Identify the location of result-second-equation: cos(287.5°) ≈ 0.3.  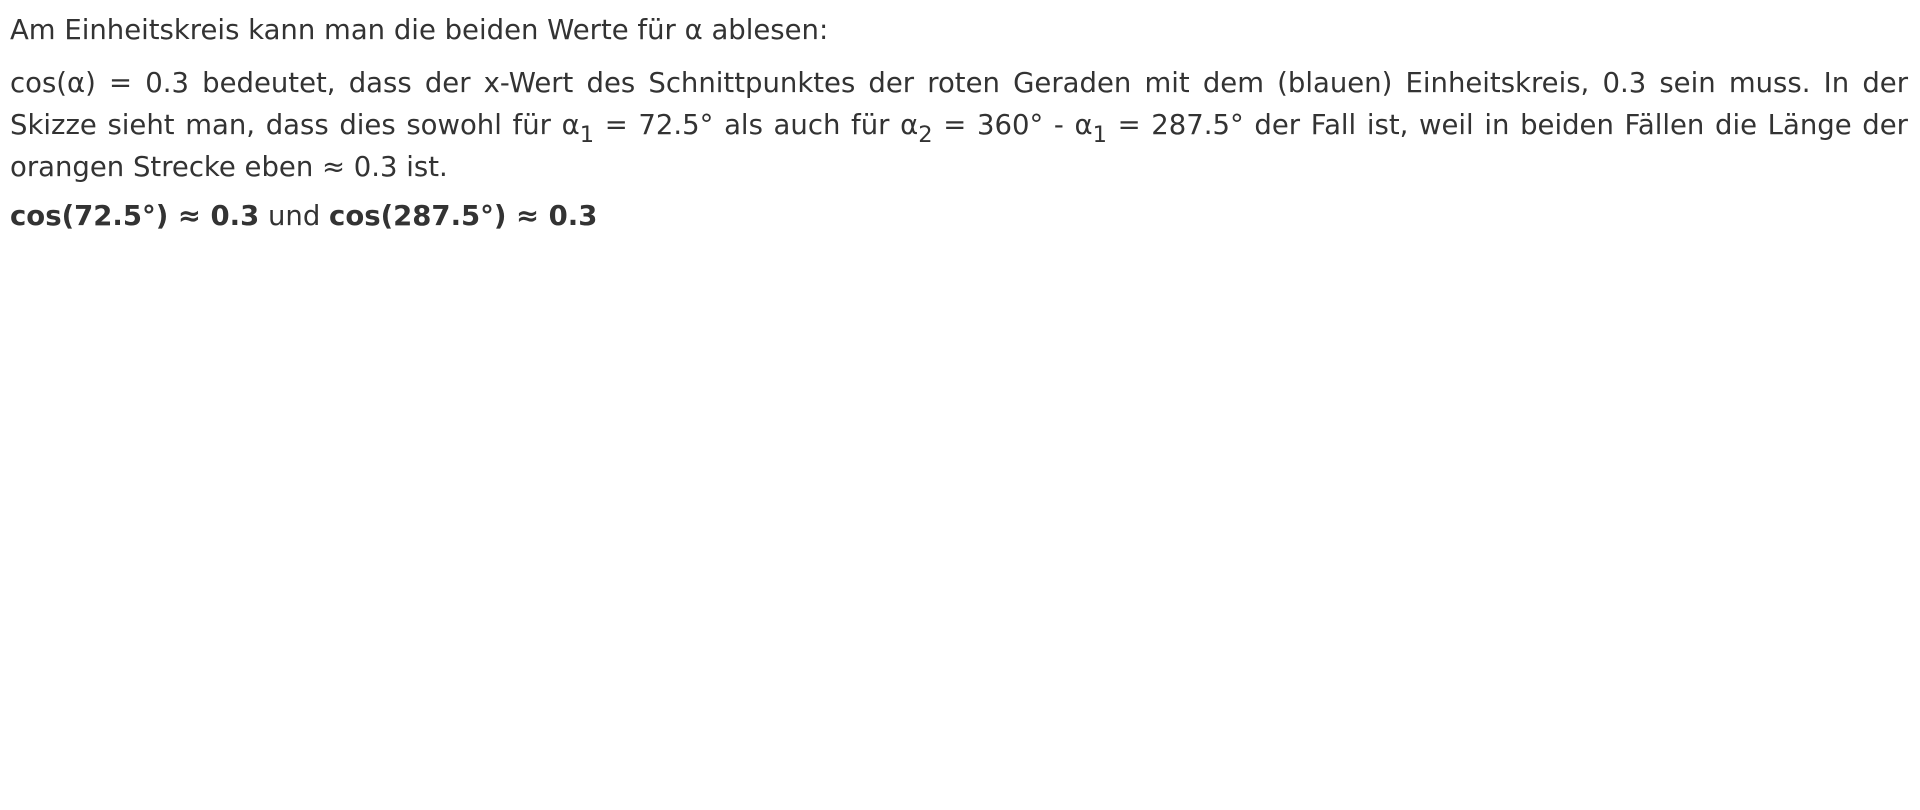
(463, 216).